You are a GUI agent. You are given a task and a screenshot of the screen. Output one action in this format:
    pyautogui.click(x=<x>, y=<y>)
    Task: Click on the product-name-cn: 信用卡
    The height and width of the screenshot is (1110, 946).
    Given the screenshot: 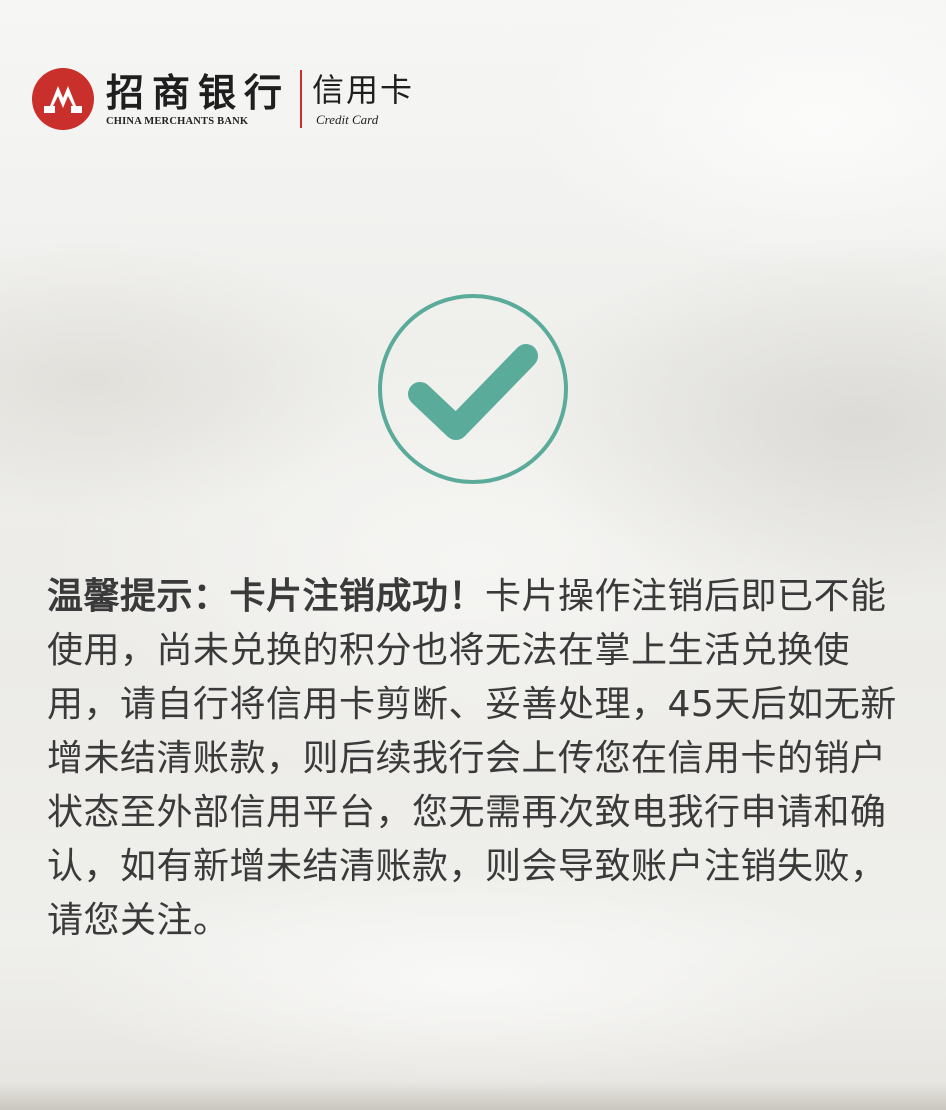 What is the action you would take?
    pyautogui.click(x=363, y=90)
    